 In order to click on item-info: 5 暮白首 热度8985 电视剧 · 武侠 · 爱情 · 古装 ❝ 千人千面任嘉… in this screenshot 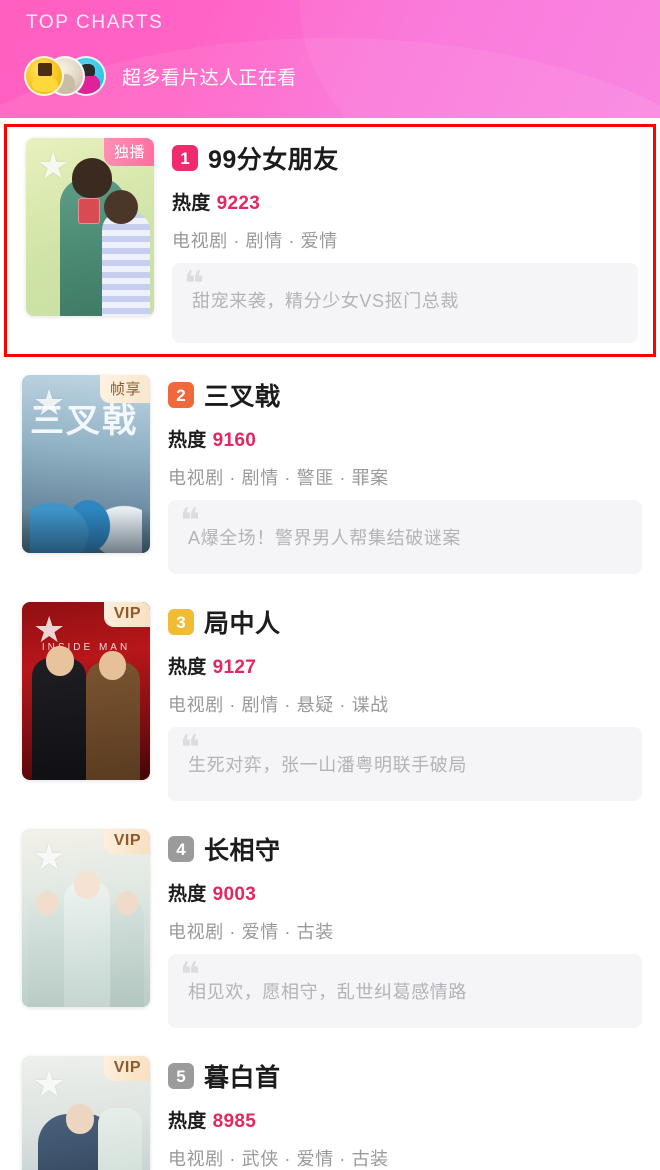, I will do `click(396, 1113)`.